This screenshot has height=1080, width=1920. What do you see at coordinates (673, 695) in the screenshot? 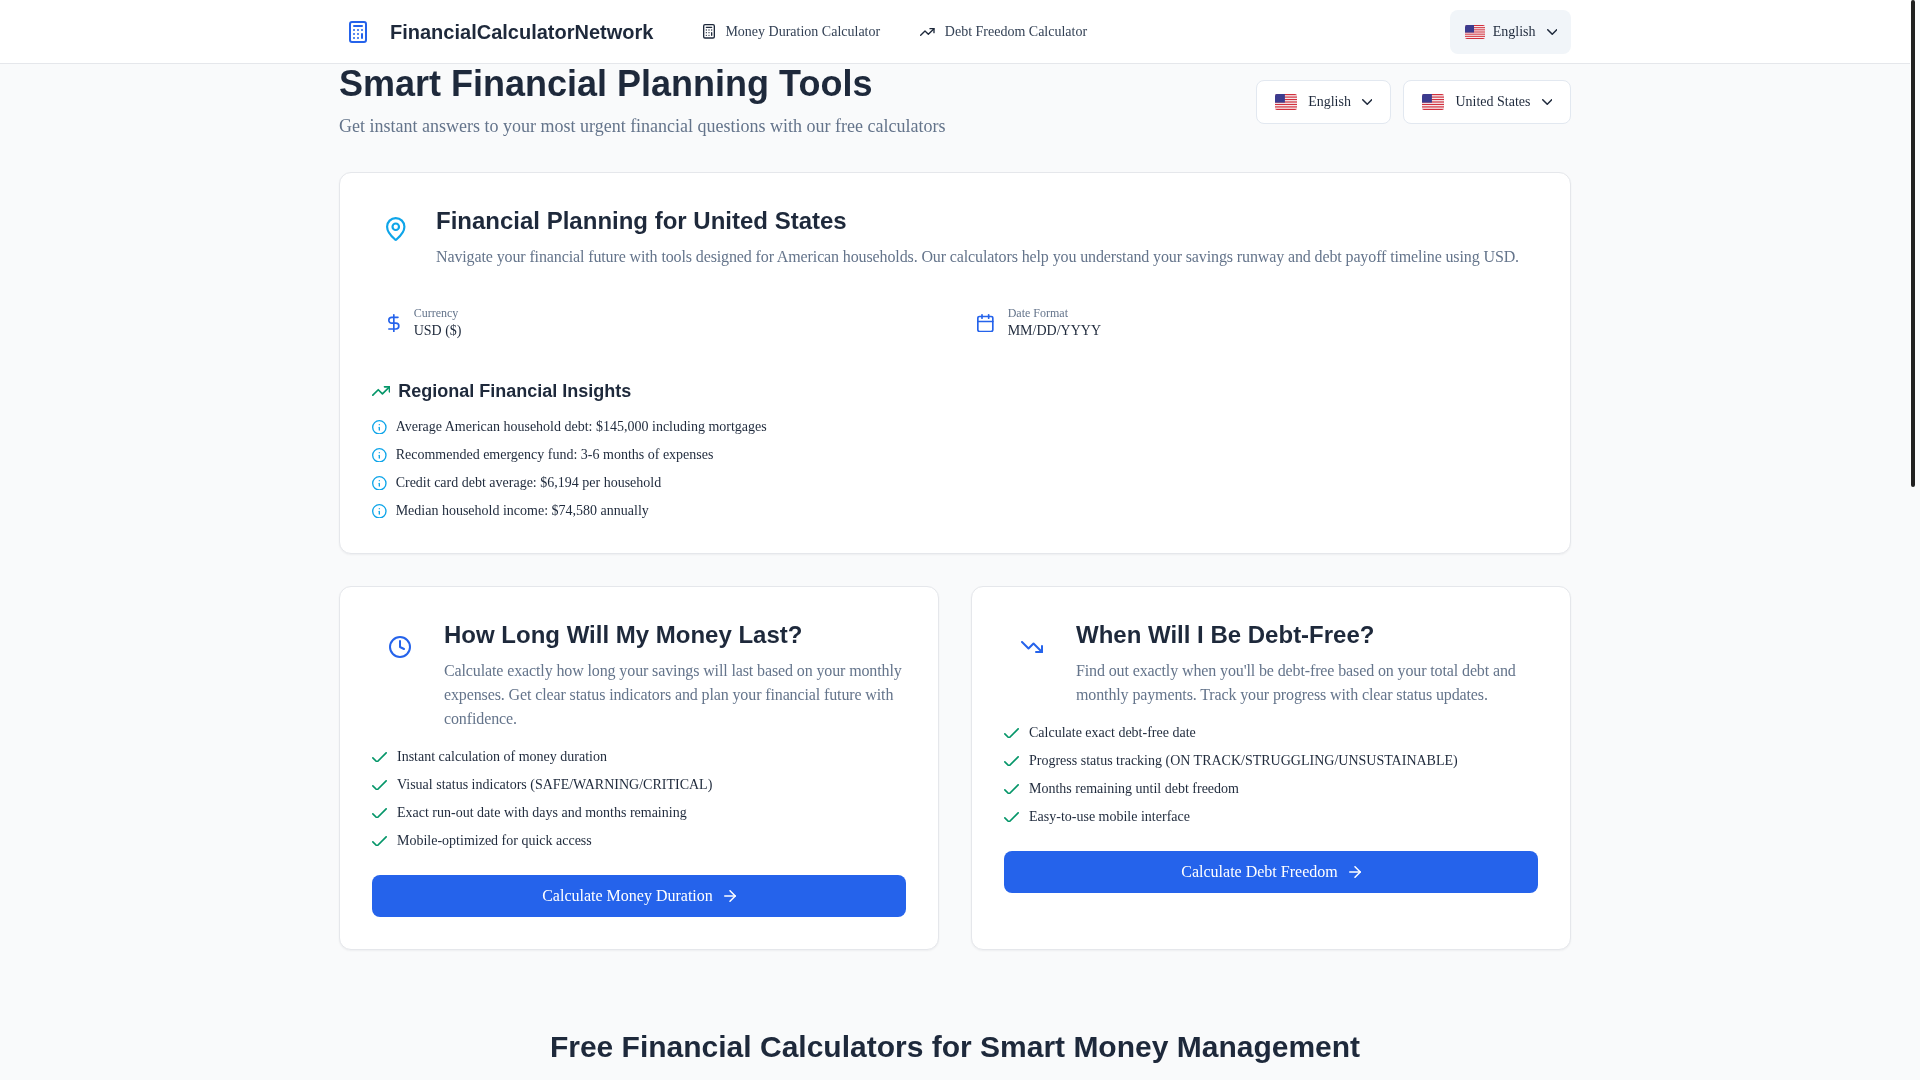
I see `card-description: Calculate exactly how long your savings will last based on your monthly expenses. Get clear status indicators and plan your financial future with confidence.` at bounding box center [673, 695].